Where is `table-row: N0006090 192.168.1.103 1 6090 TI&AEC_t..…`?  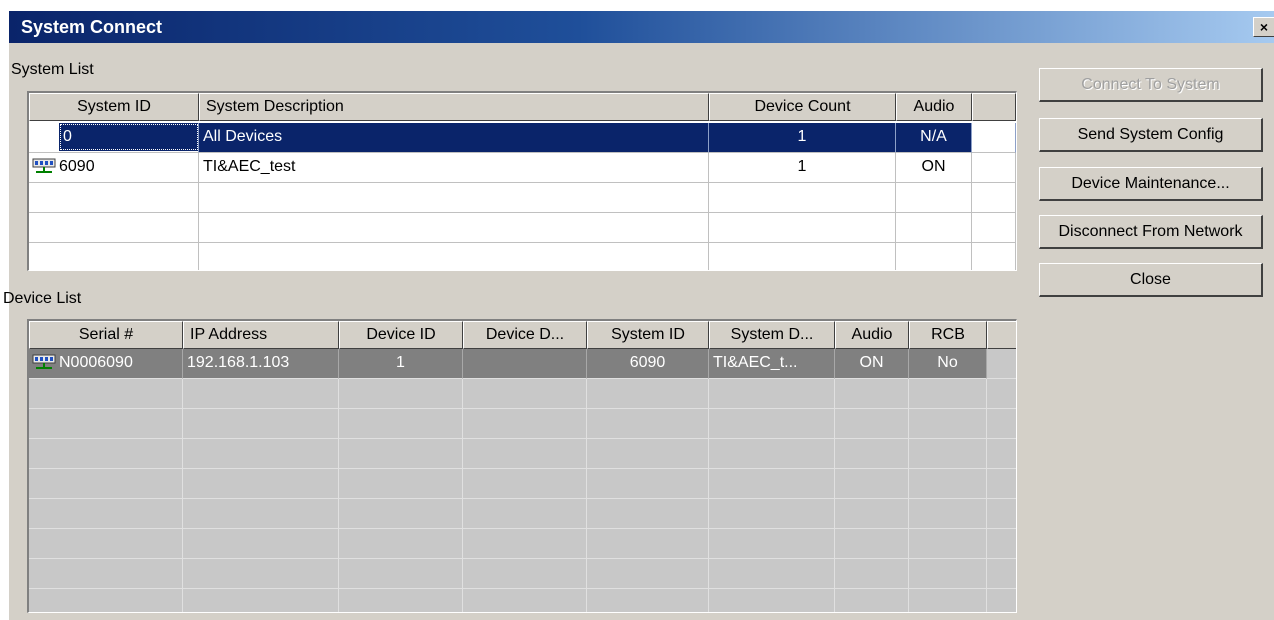 table-row: N0006090 192.168.1.103 1 6090 TI&AEC_t..… is located at coordinates (522, 364).